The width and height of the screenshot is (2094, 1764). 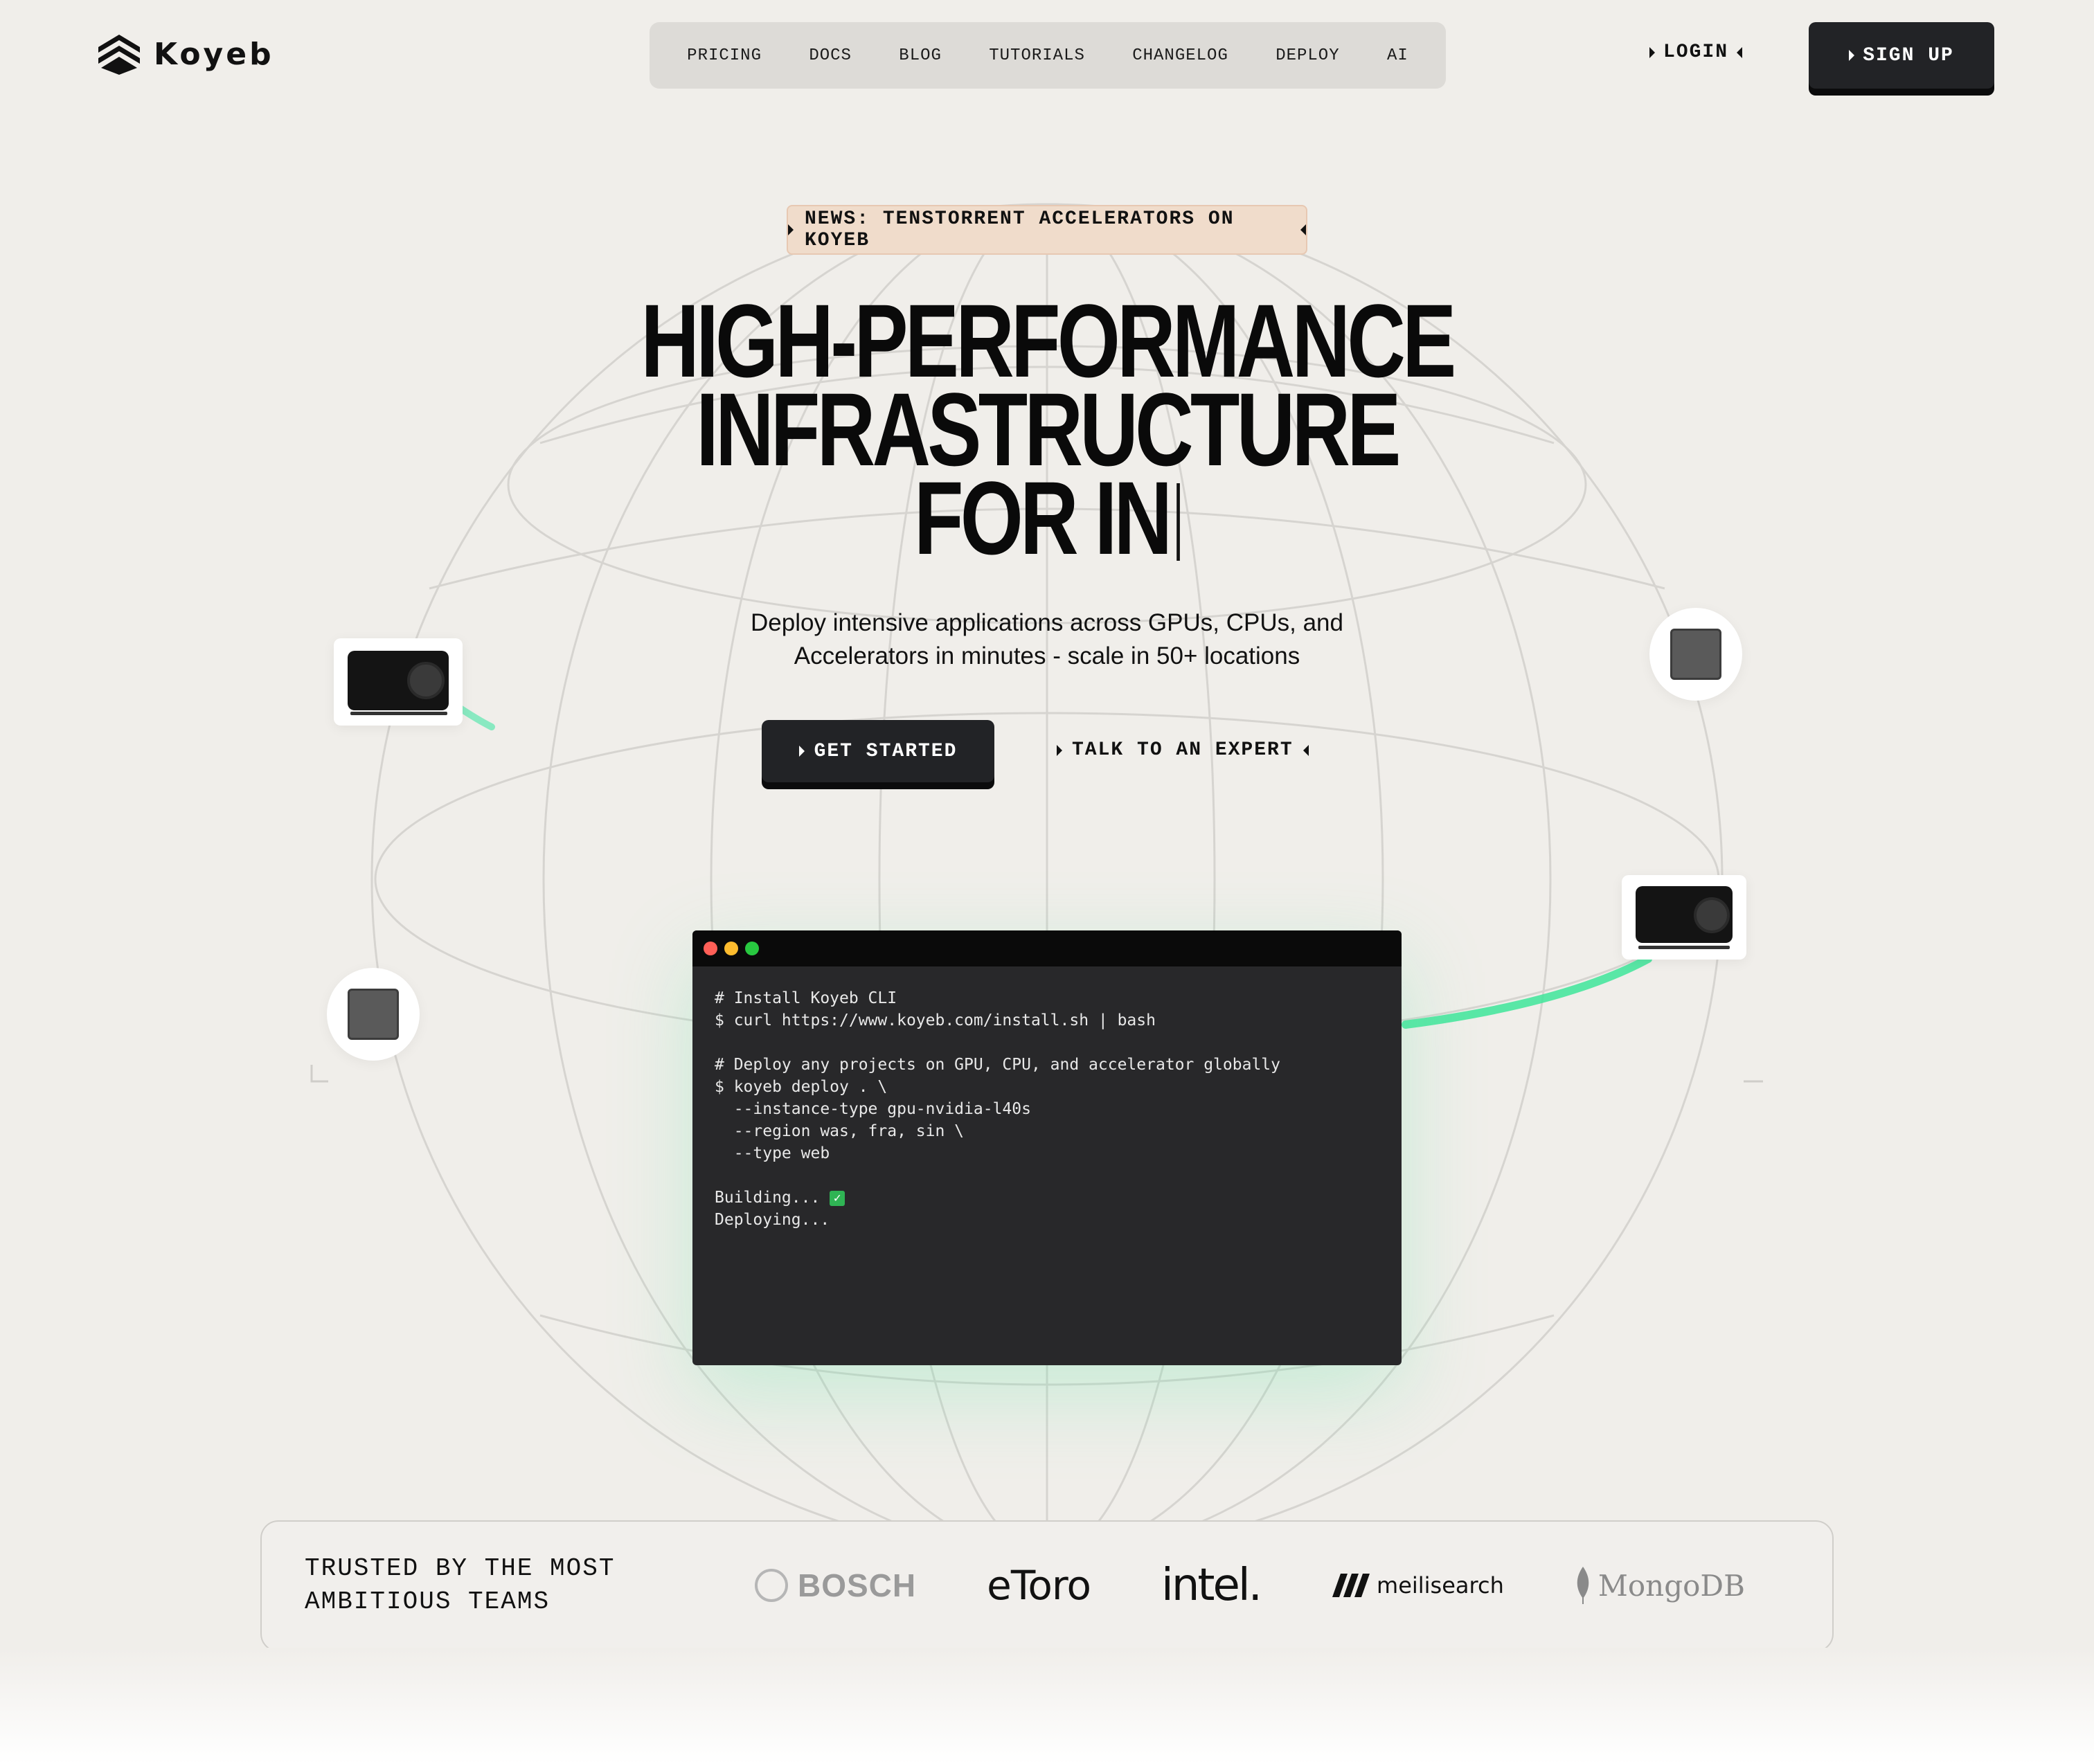 I want to click on bosch-wordmark: BOSCH, so click(x=857, y=1585).